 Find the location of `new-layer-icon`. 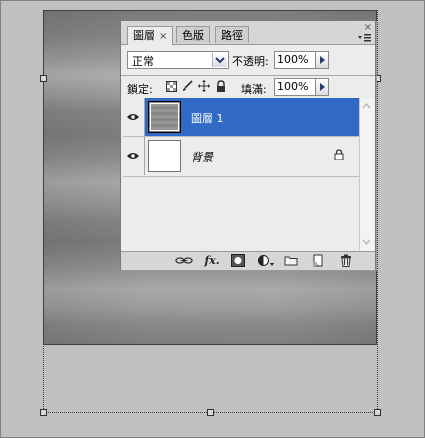

new-layer-icon is located at coordinates (318, 260).